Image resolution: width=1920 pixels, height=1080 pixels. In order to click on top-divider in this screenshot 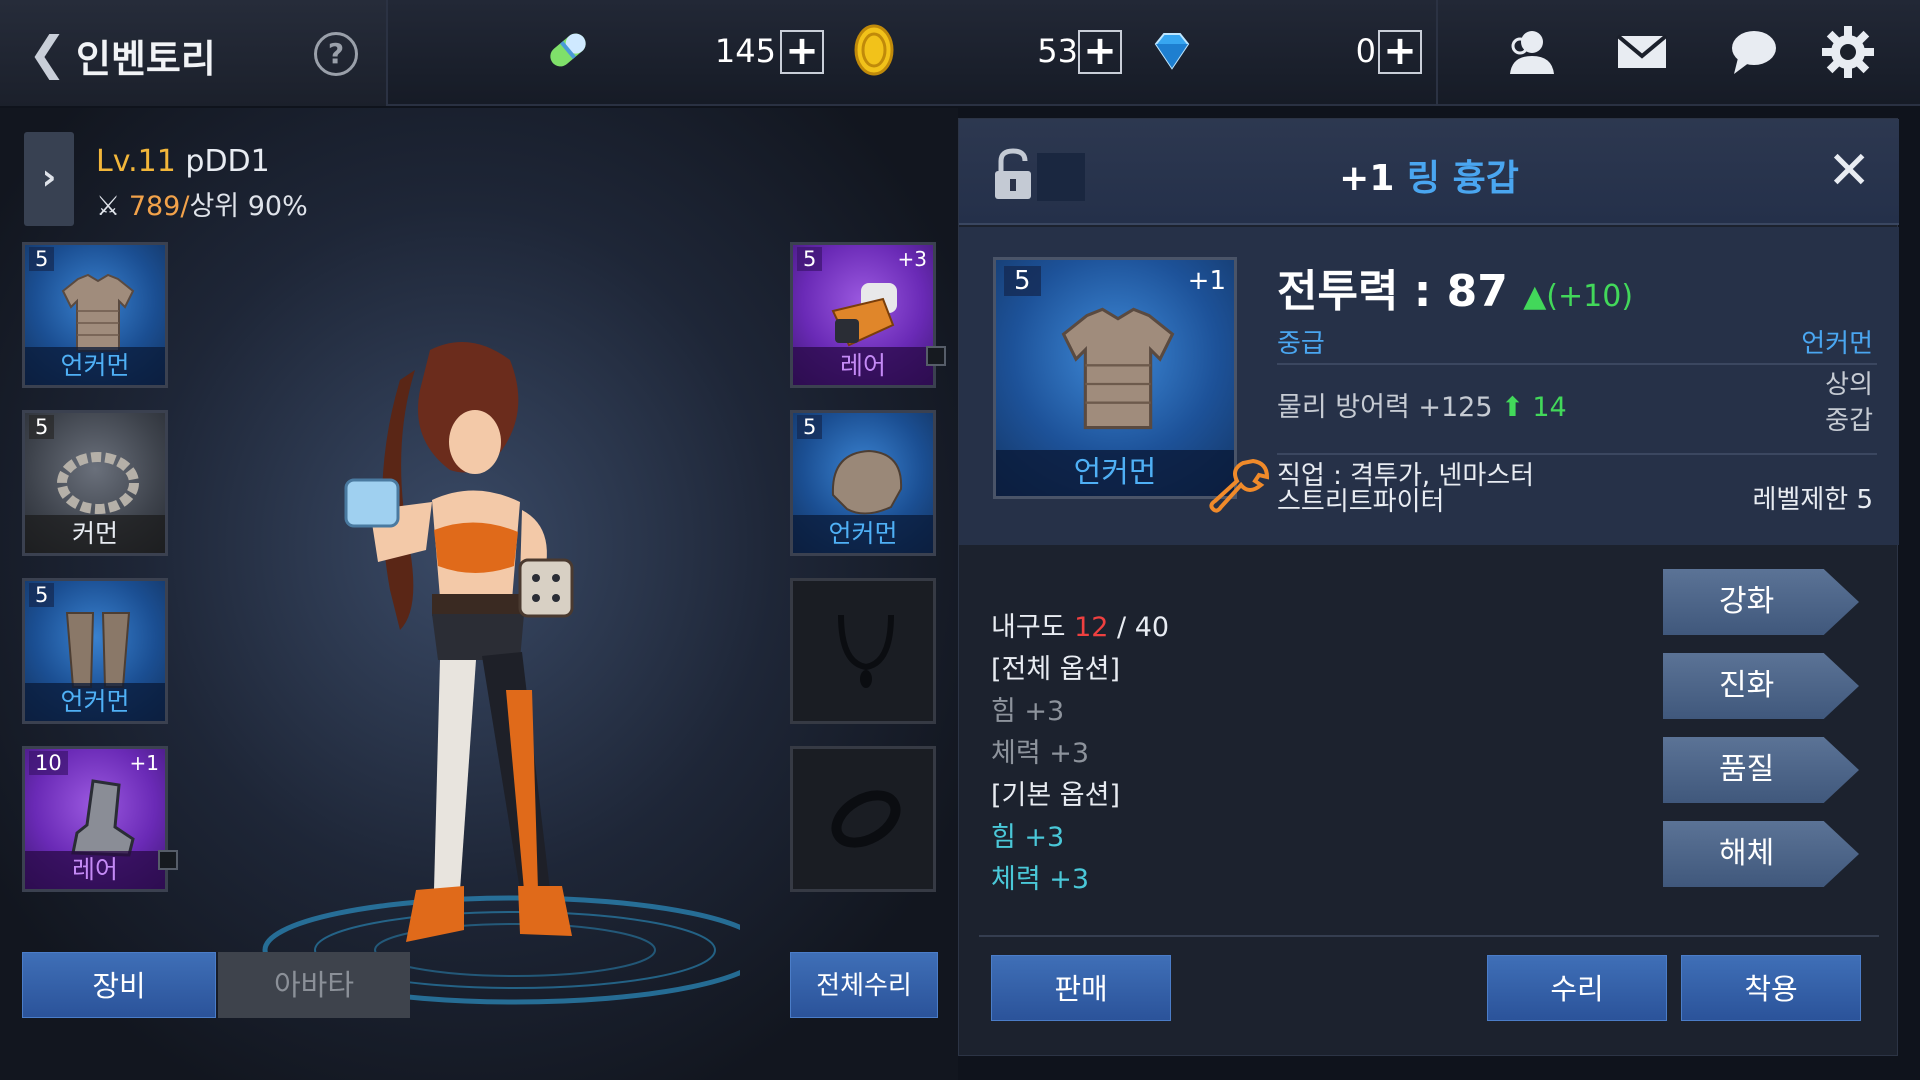, I will do `click(1437, 53)`.